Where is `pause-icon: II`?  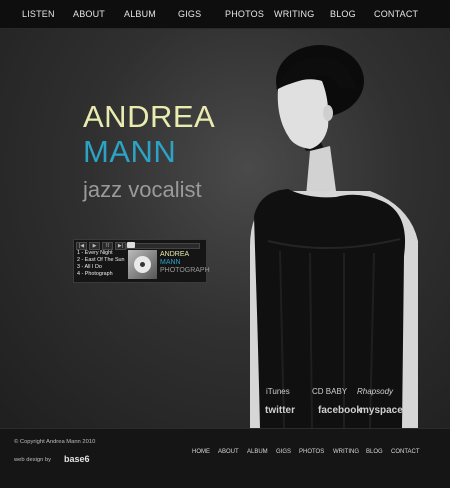 pause-icon: II is located at coordinates (107, 246).